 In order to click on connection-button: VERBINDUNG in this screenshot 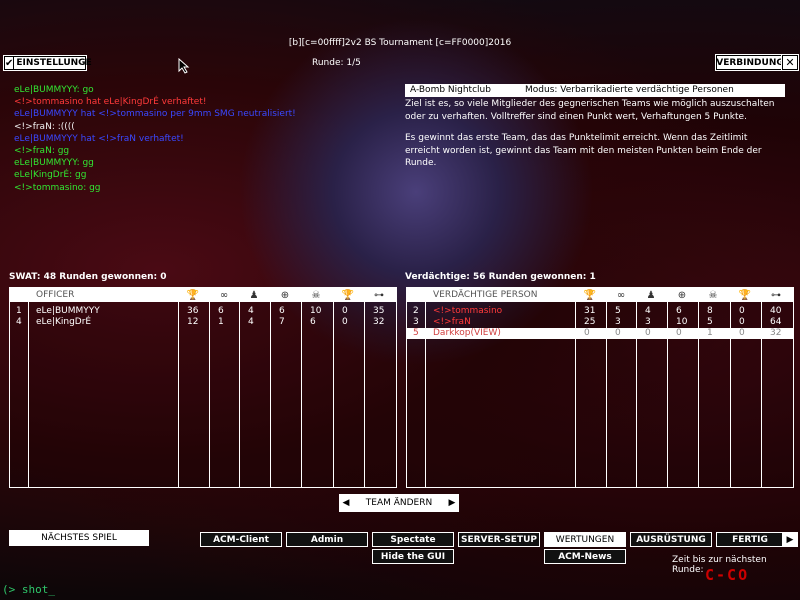, I will do `click(750, 62)`.